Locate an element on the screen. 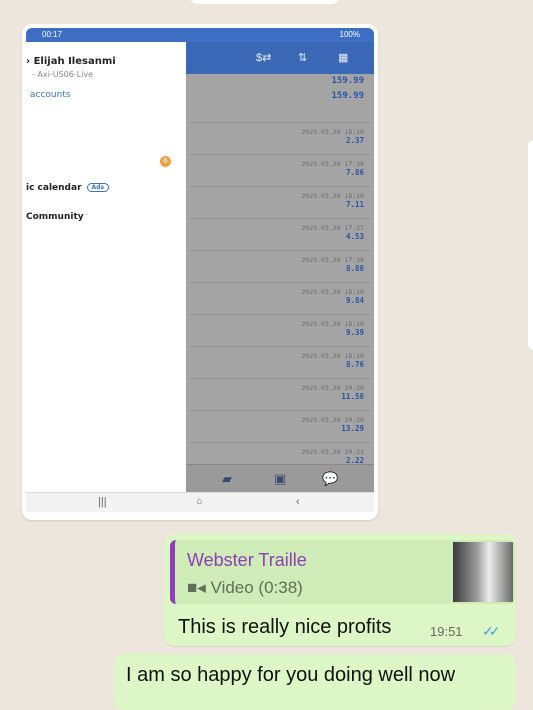 Image resolution: width=533 pixels, height=710 pixels. notification-count-badge: 6 is located at coordinates (165, 161).